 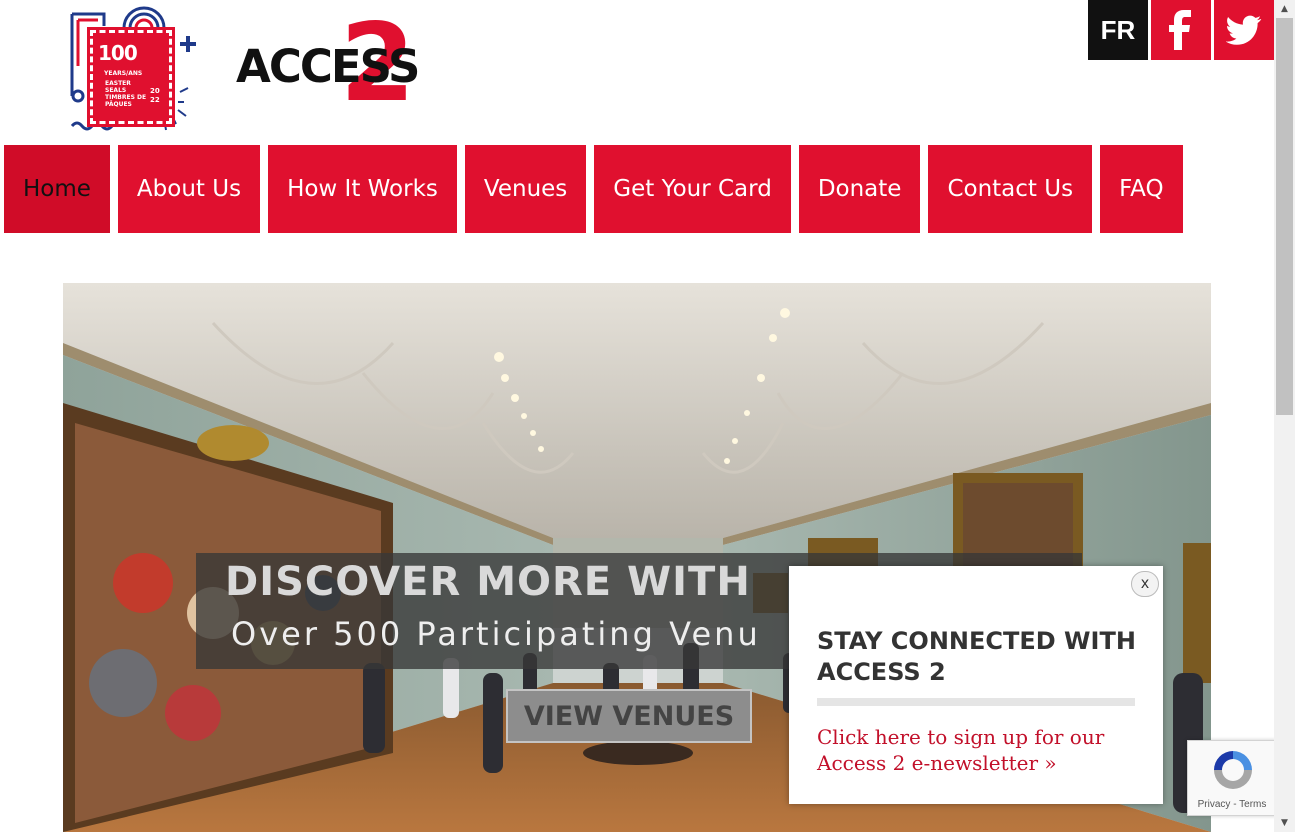 What do you see at coordinates (1141, 189) in the screenshot?
I see `nav-item-faq: FAQ` at bounding box center [1141, 189].